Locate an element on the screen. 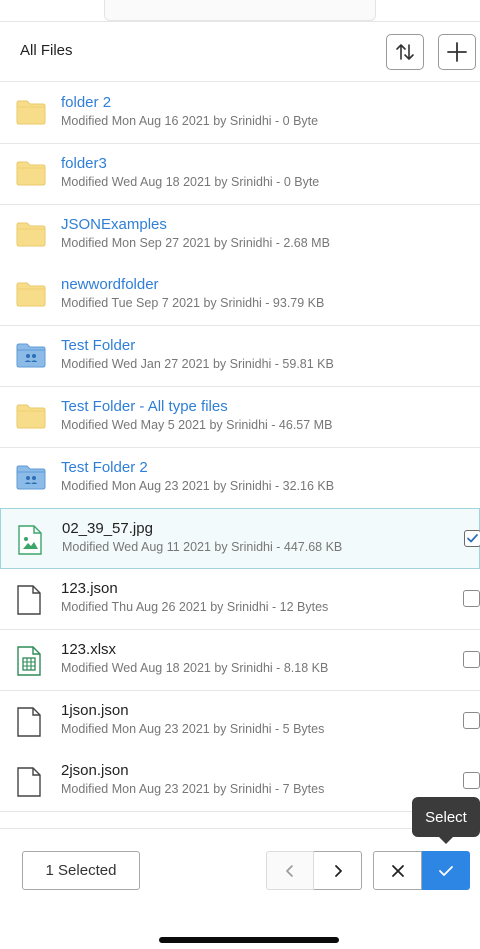 This screenshot has height=949, width=480. cancel-button is located at coordinates (397, 870).